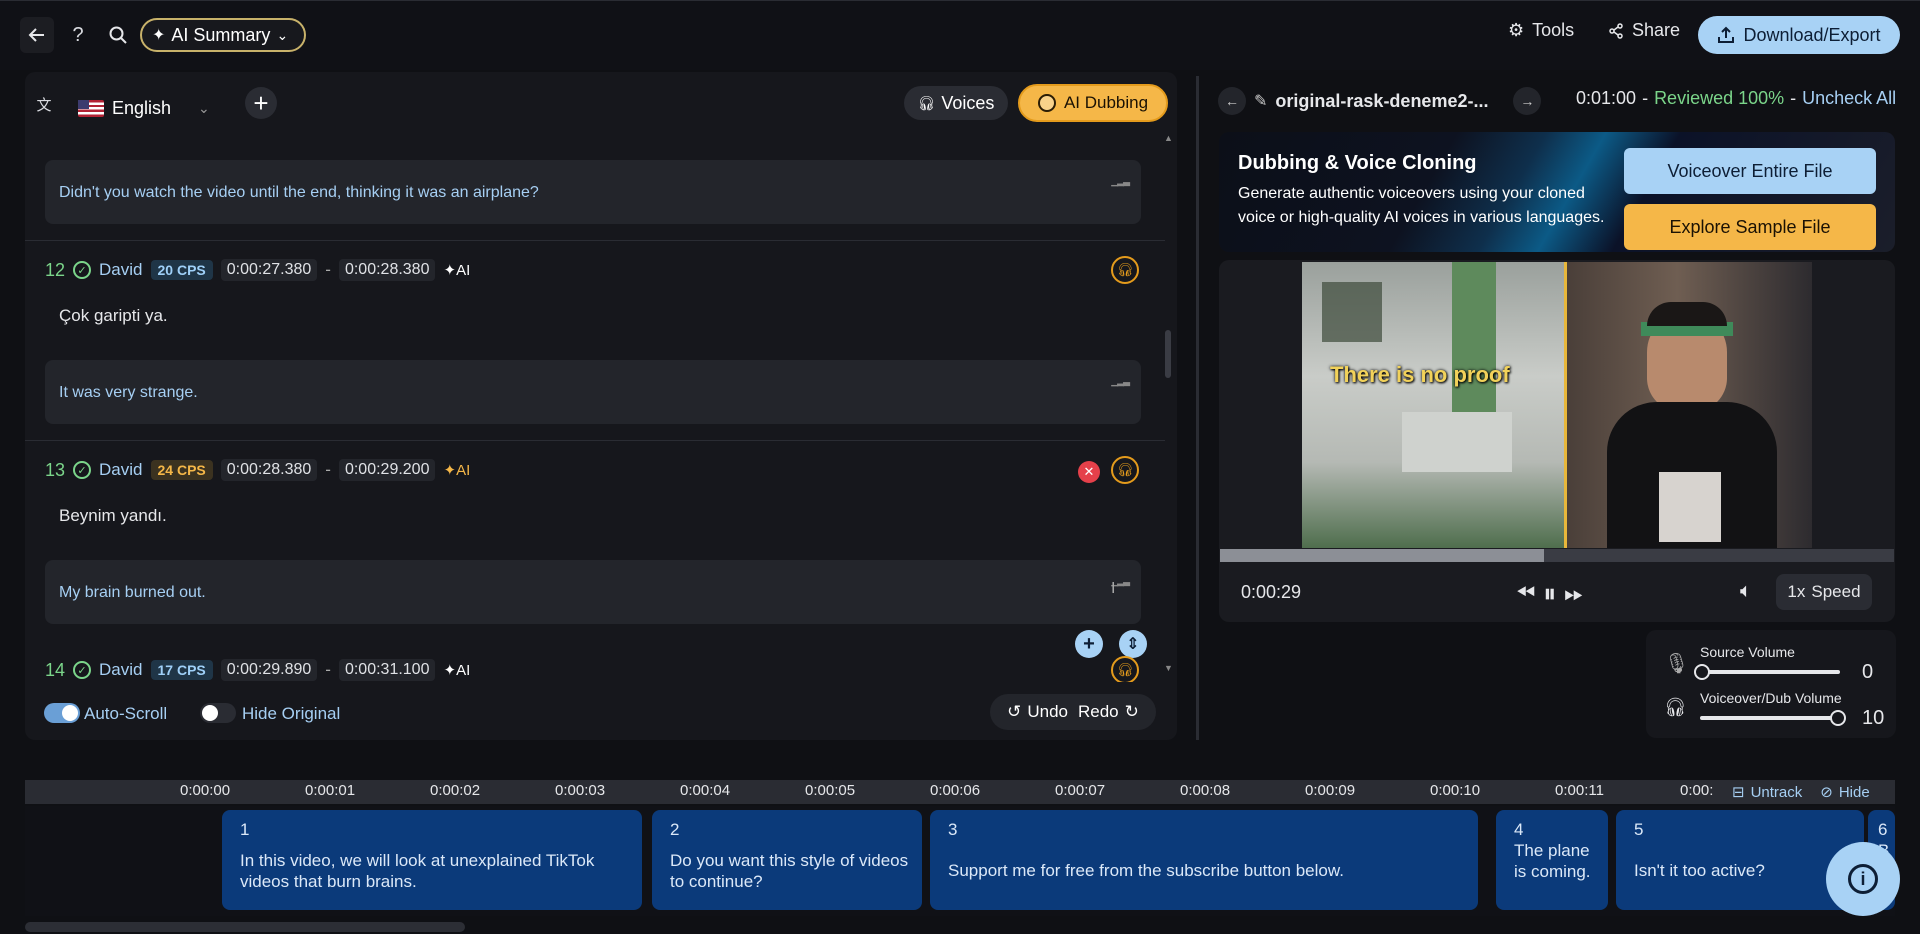  Describe the element at coordinates (1746, 591) in the screenshot. I see `volume-icon: 🔈︎` at that location.